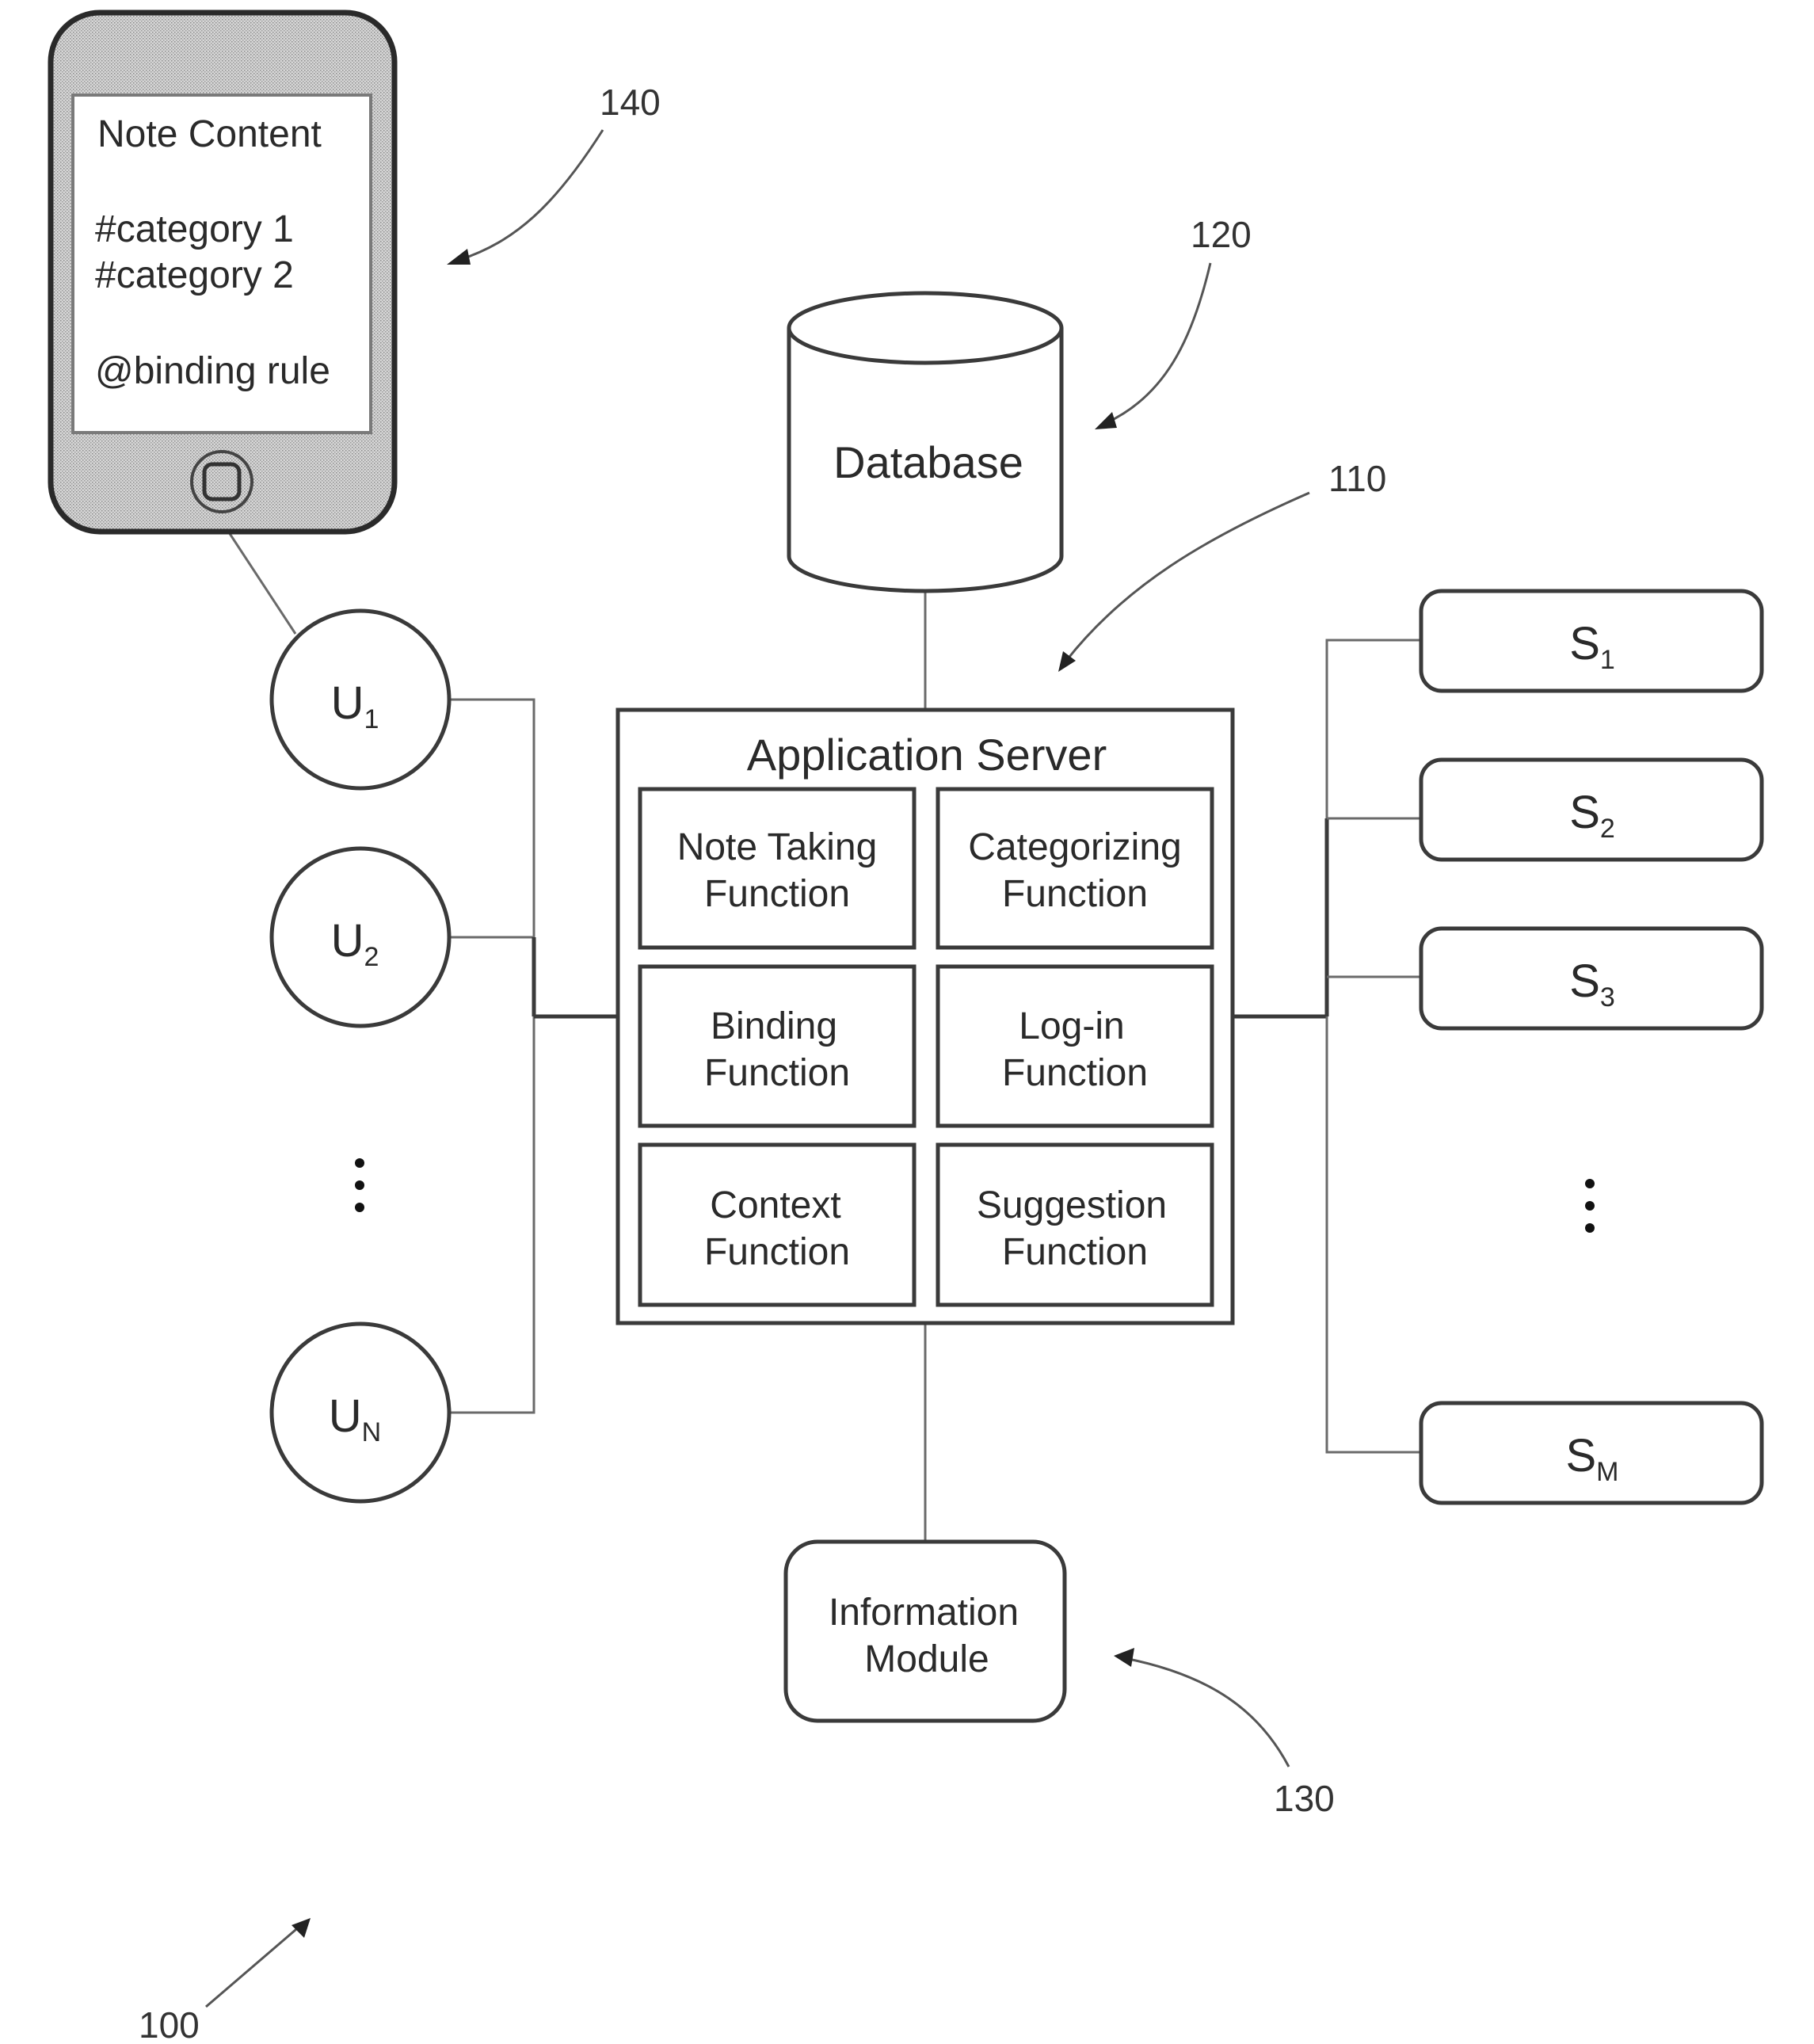  I want to click on ref-100-label: 100, so click(169, 2024).